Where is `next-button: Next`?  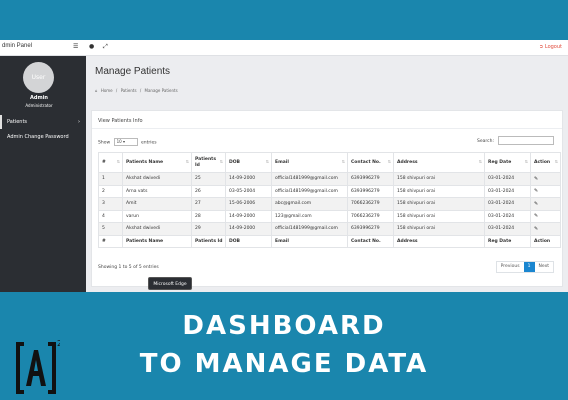 next-button: Next is located at coordinates (544, 267).